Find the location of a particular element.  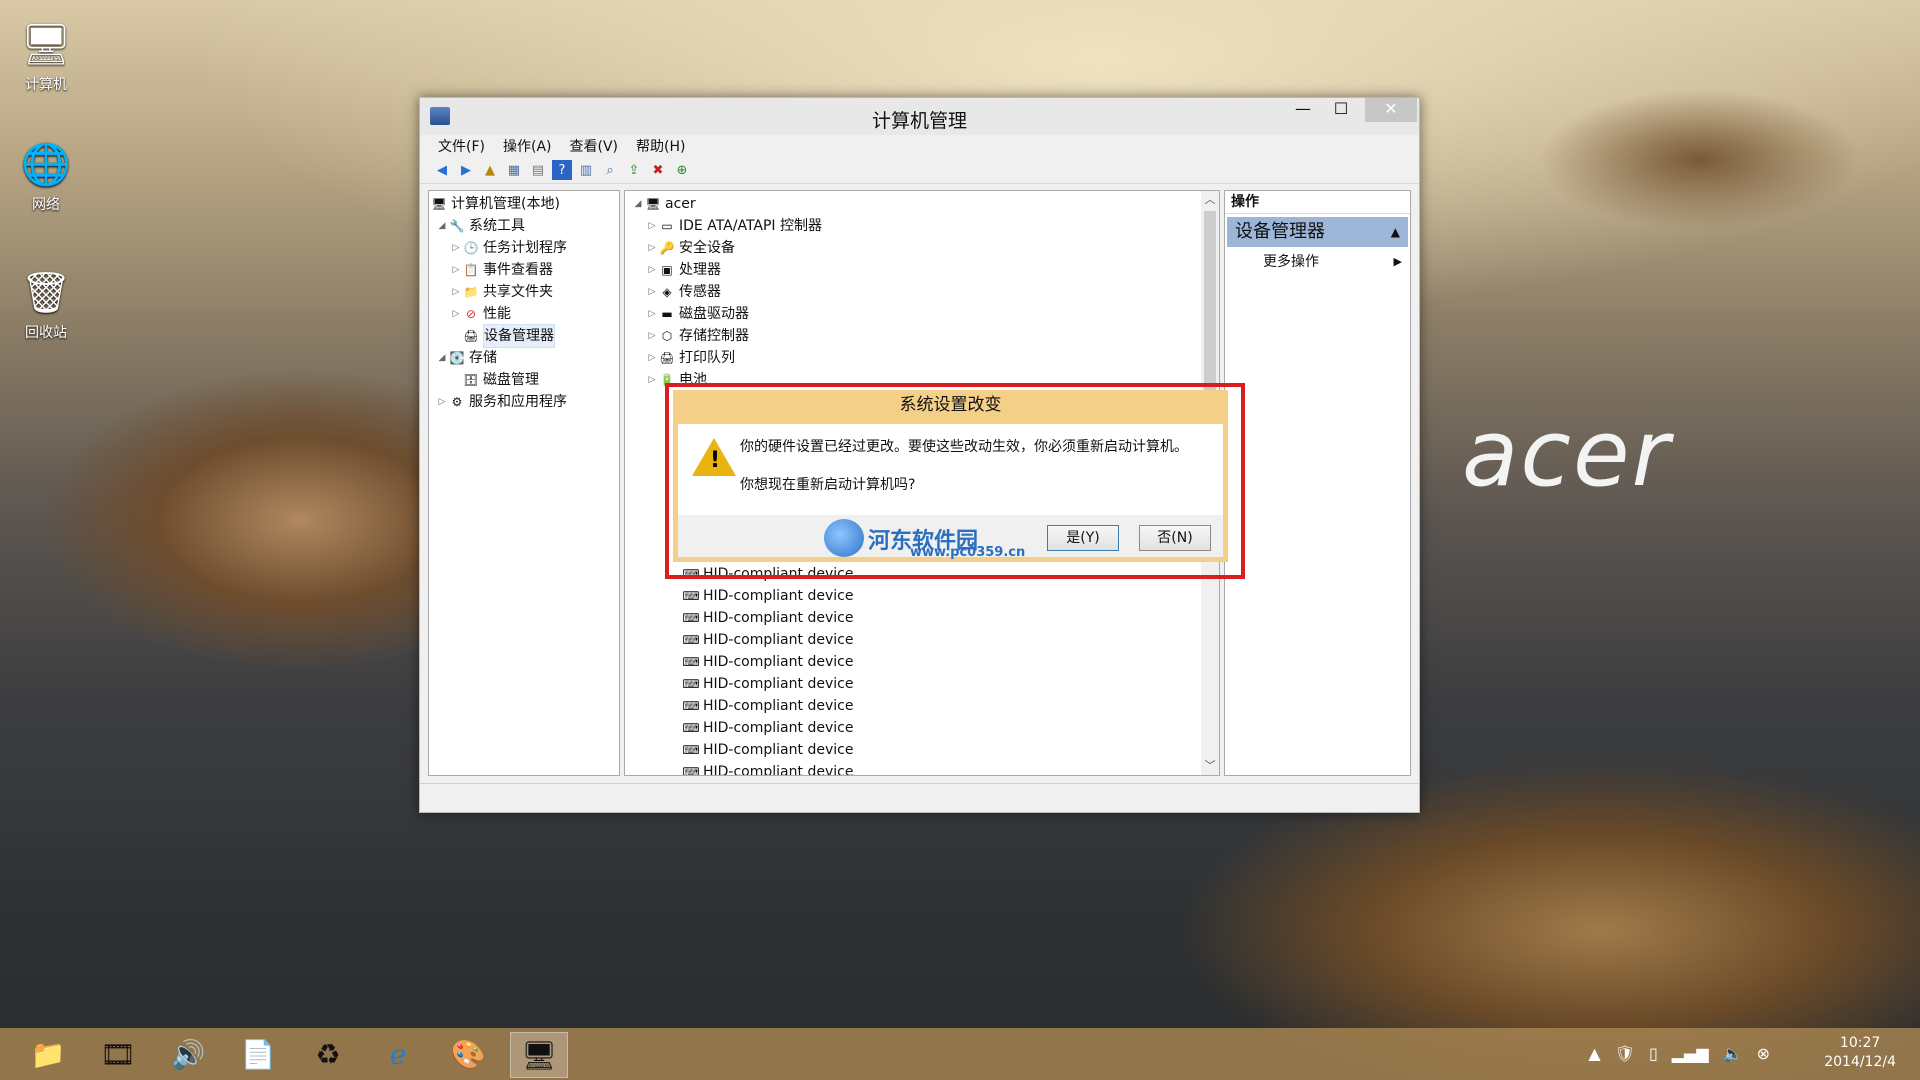

file-explorer-icon: 📁 is located at coordinates (48, 1054).